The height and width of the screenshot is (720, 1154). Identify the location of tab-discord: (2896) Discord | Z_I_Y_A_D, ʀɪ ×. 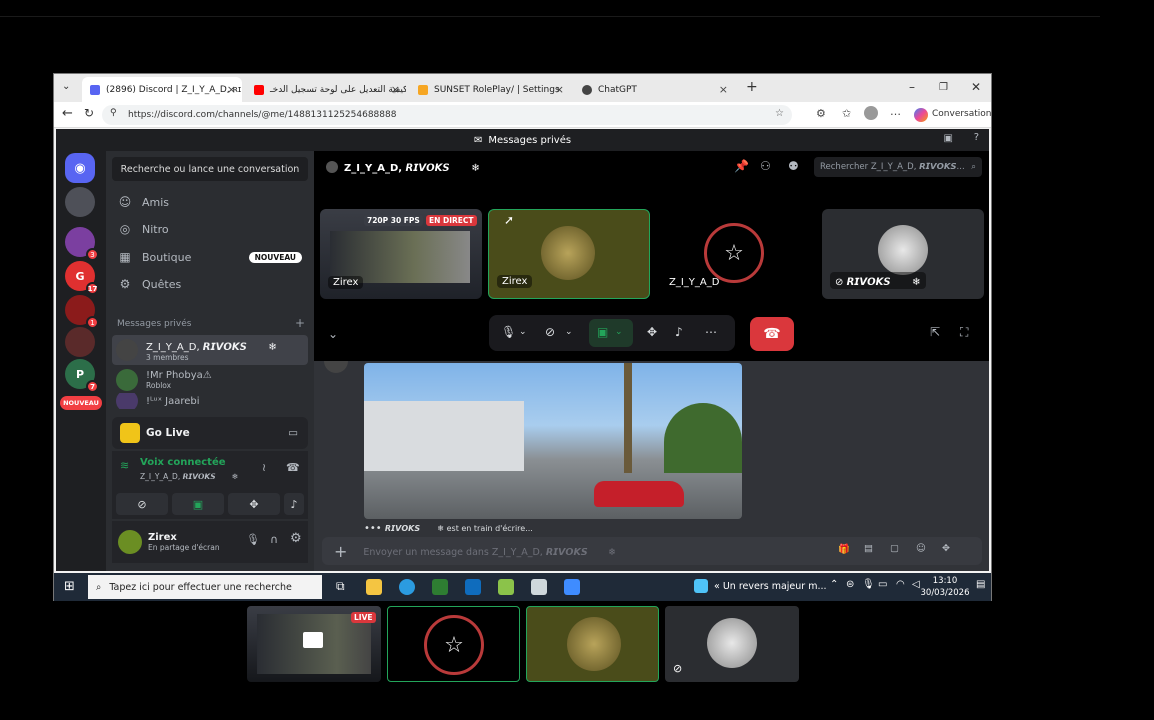
(162, 89).